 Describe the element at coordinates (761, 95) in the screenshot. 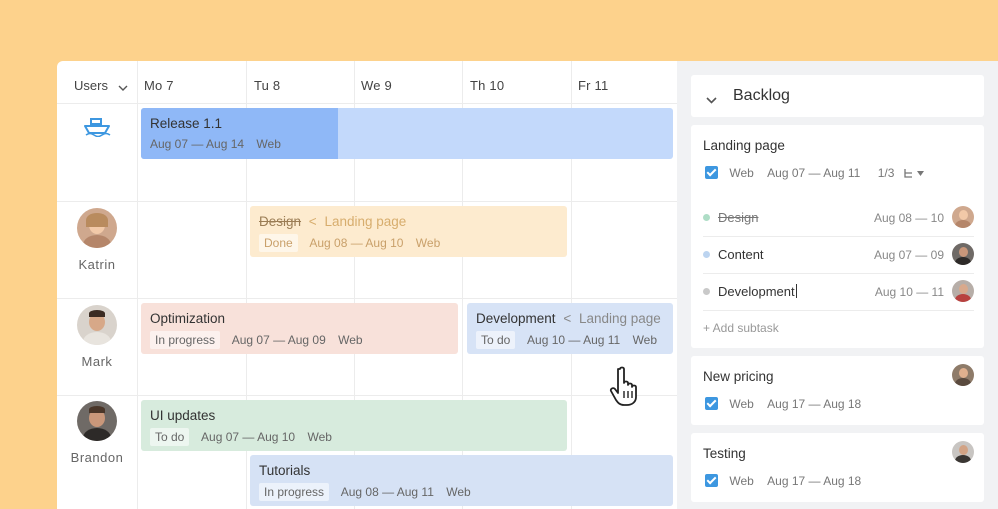

I see `backlog-title: Backlog` at that location.